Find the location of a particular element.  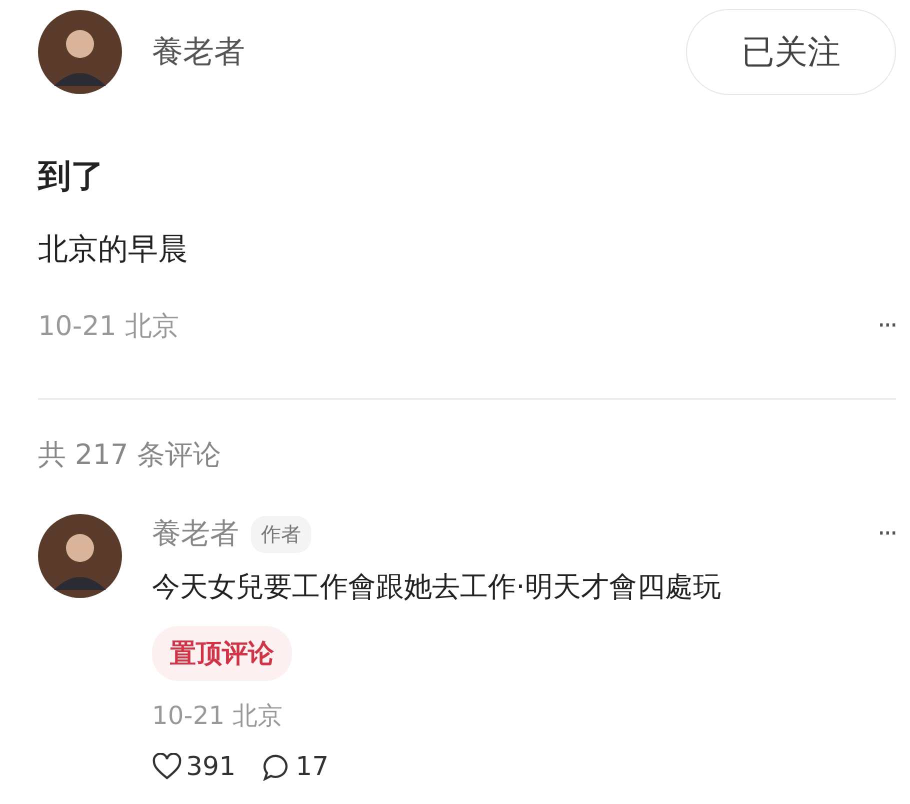

comment-text: 今天女兒要工作會跟她去工作·明天才會四處玩 is located at coordinates (436, 587).